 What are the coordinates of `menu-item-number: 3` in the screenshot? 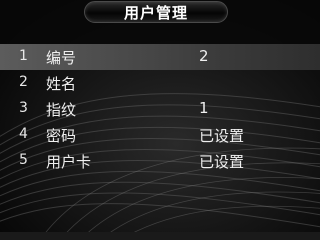 It's located at (23, 108).